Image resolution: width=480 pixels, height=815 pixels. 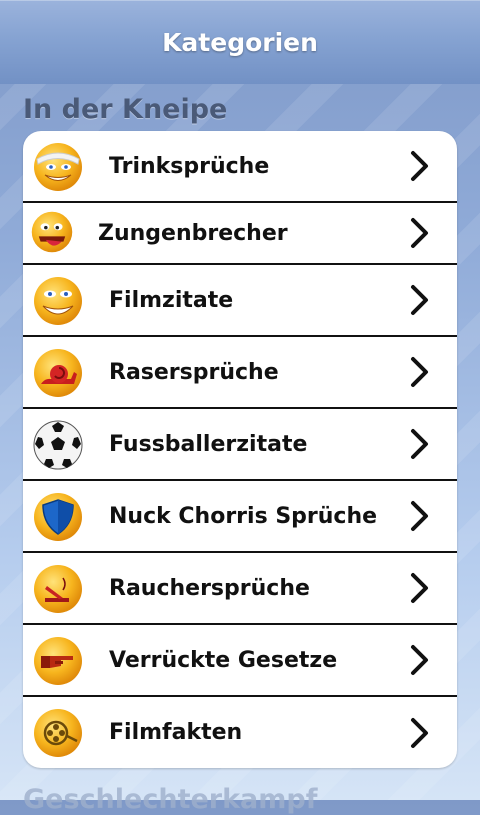 I want to click on list-item-raserspruche: Rasersprüche, so click(x=240, y=373).